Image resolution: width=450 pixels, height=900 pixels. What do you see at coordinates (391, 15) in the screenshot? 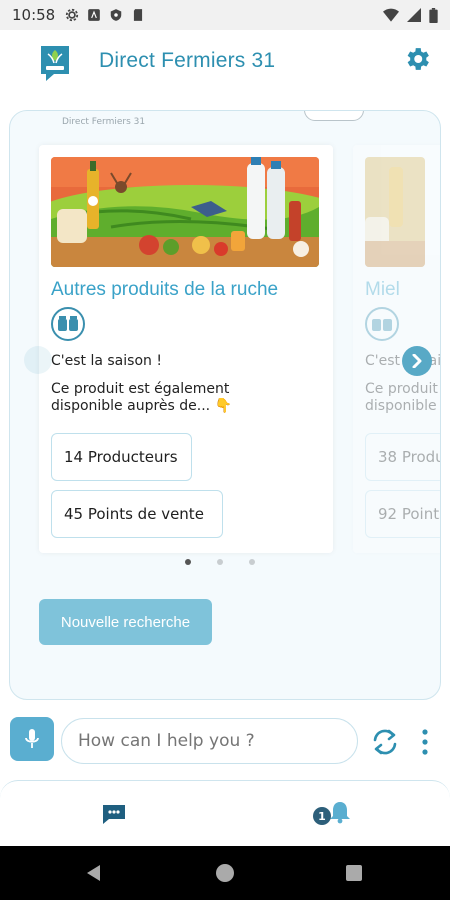
I see `wifi-icon` at bounding box center [391, 15].